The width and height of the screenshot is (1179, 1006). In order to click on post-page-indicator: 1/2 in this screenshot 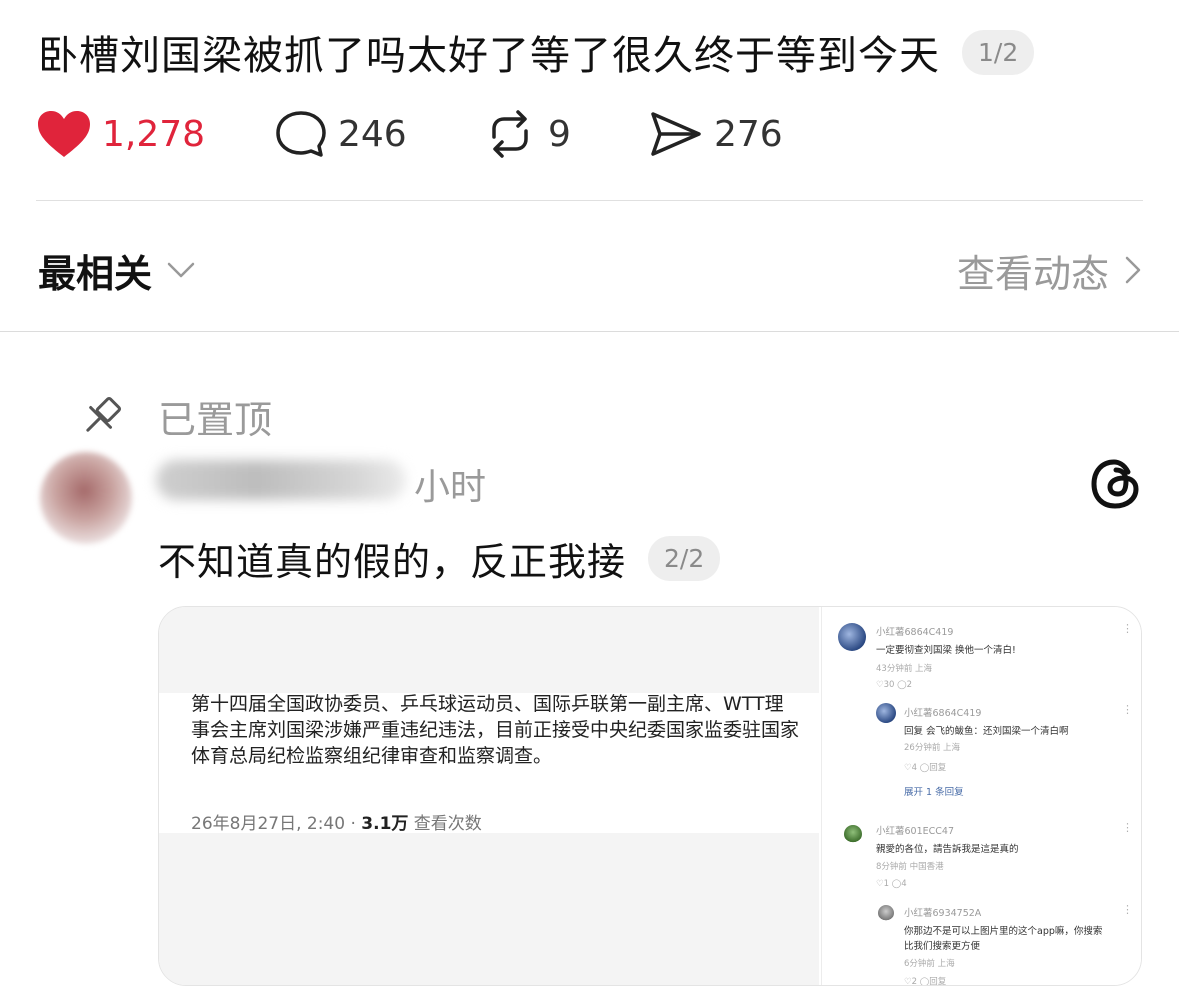, I will do `click(998, 52)`.